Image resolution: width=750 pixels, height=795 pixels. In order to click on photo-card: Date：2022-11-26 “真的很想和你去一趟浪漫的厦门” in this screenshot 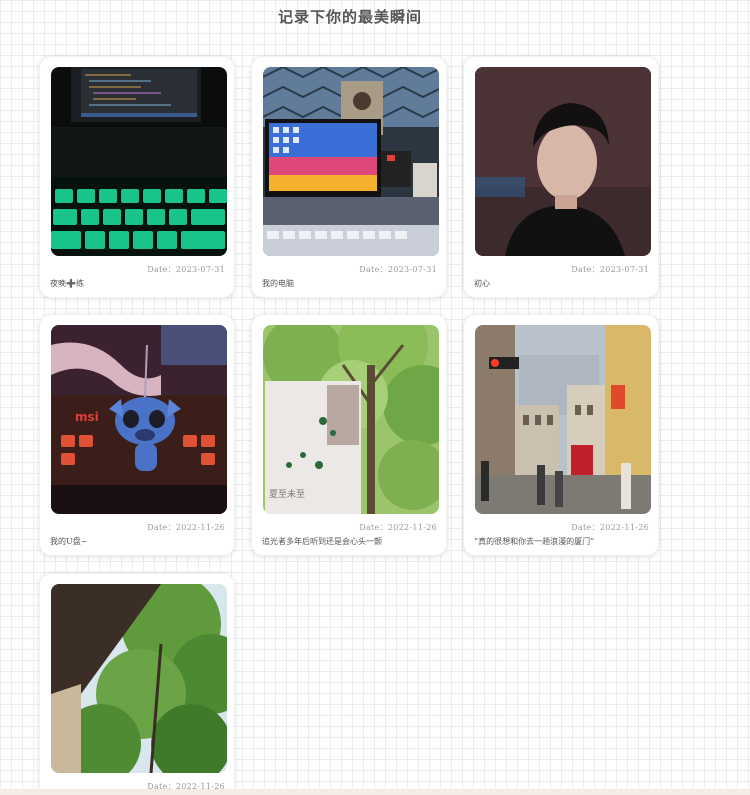, I will do `click(561, 435)`.